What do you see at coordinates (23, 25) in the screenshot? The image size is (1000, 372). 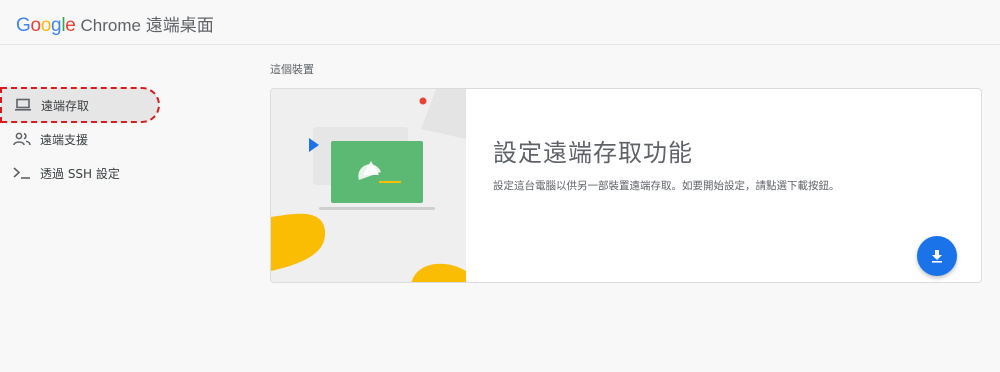 I see `logo-letter: G` at bounding box center [23, 25].